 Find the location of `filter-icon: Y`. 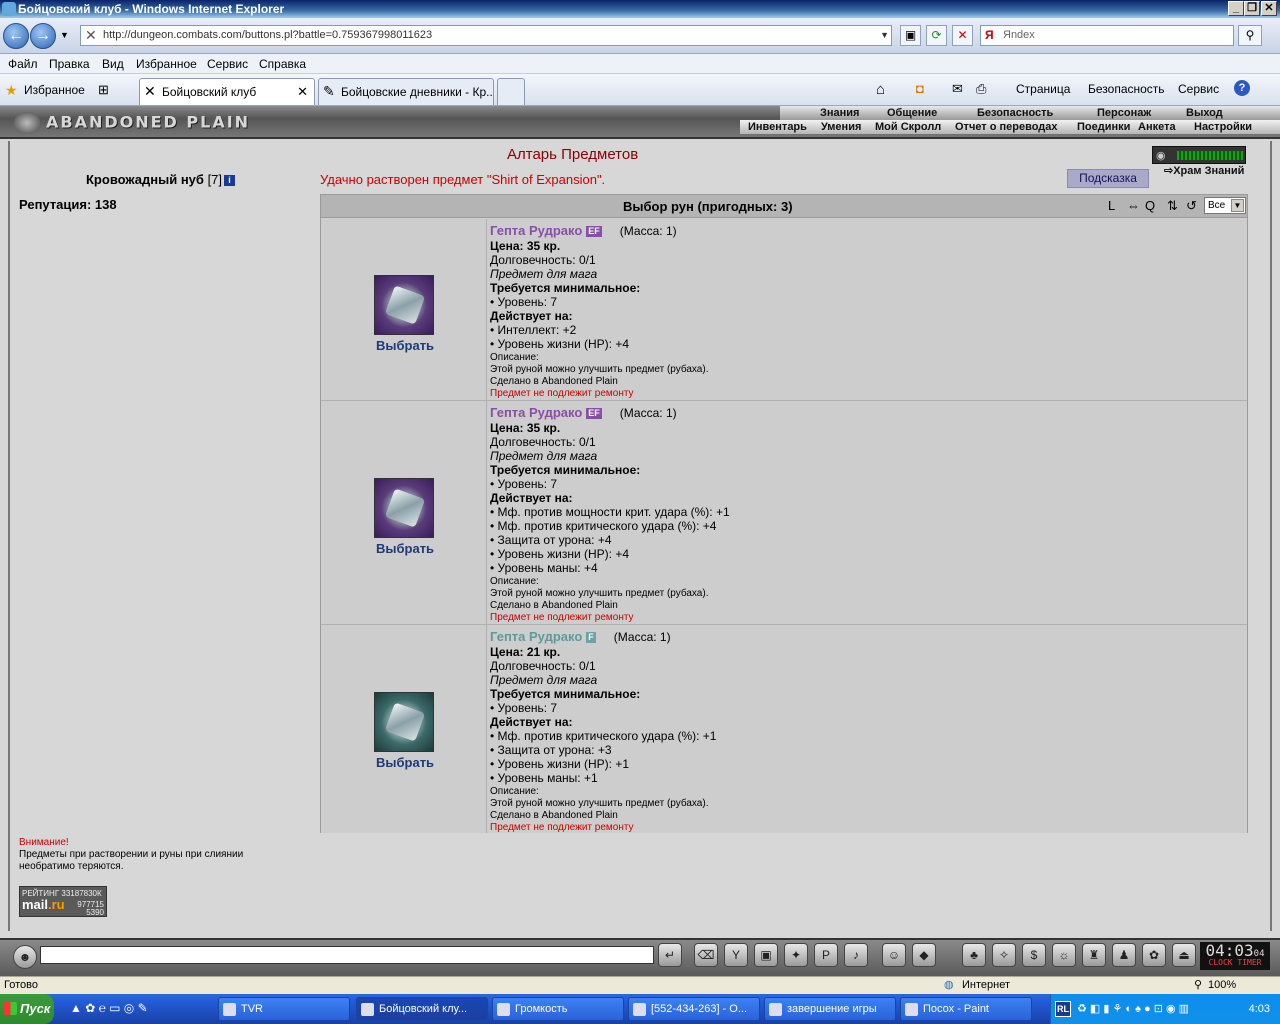

filter-icon: Y is located at coordinates (736, 955).